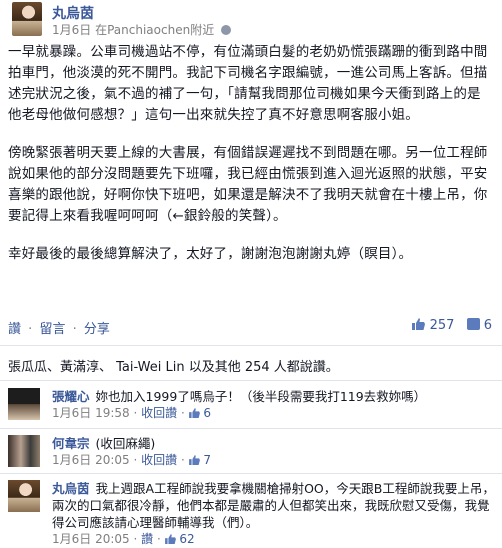  What do you see at coordinates (207, 413) in the screenshot?
I see `comment-like-count: 6` at bounding box center [207, 413].